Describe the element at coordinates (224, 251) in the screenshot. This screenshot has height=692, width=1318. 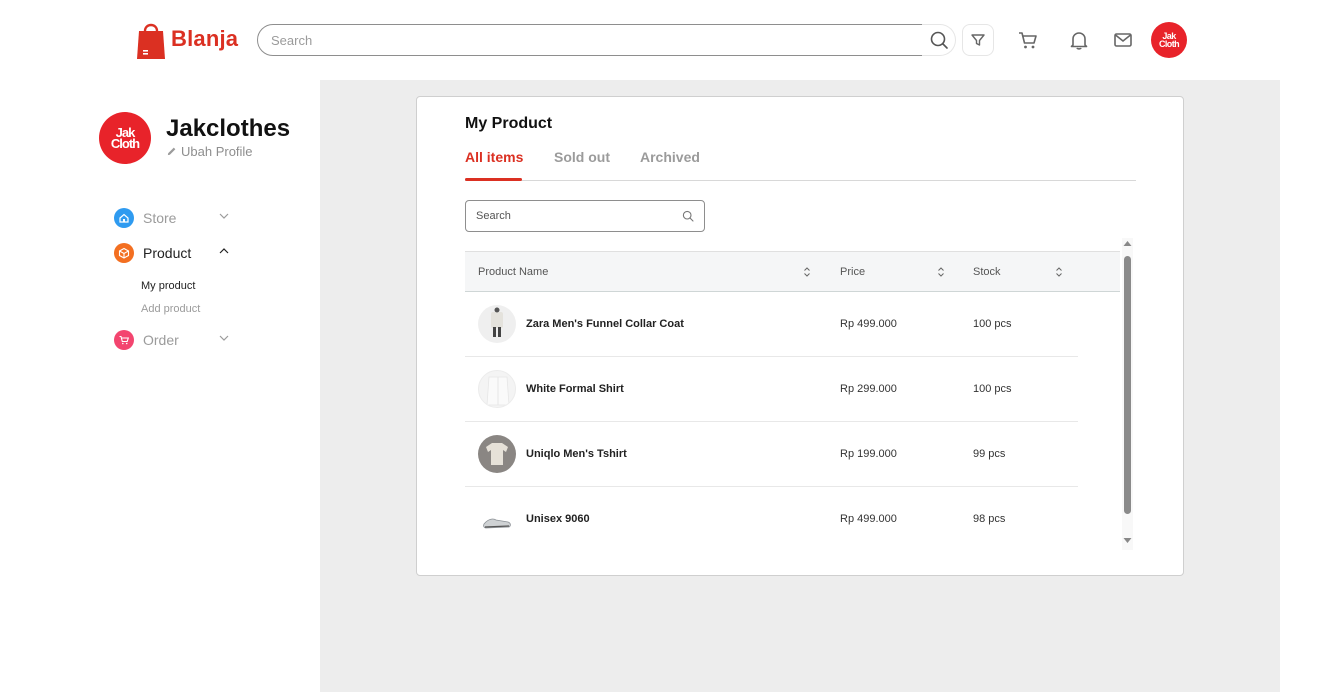
I see `chevron-up-icon` at that location.